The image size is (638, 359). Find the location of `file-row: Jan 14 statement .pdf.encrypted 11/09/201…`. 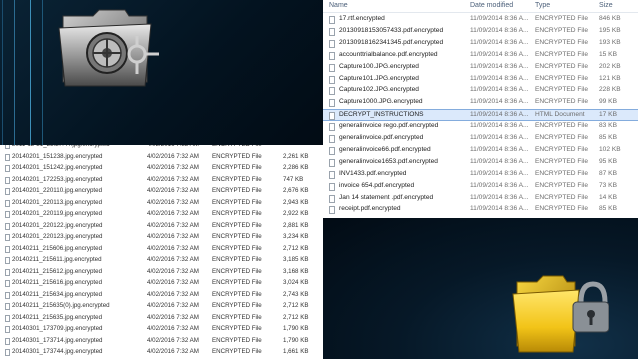

file-row: Jan 14 statement .pdf.encrypted 11/09/201… is located at coordinates (480, 199).